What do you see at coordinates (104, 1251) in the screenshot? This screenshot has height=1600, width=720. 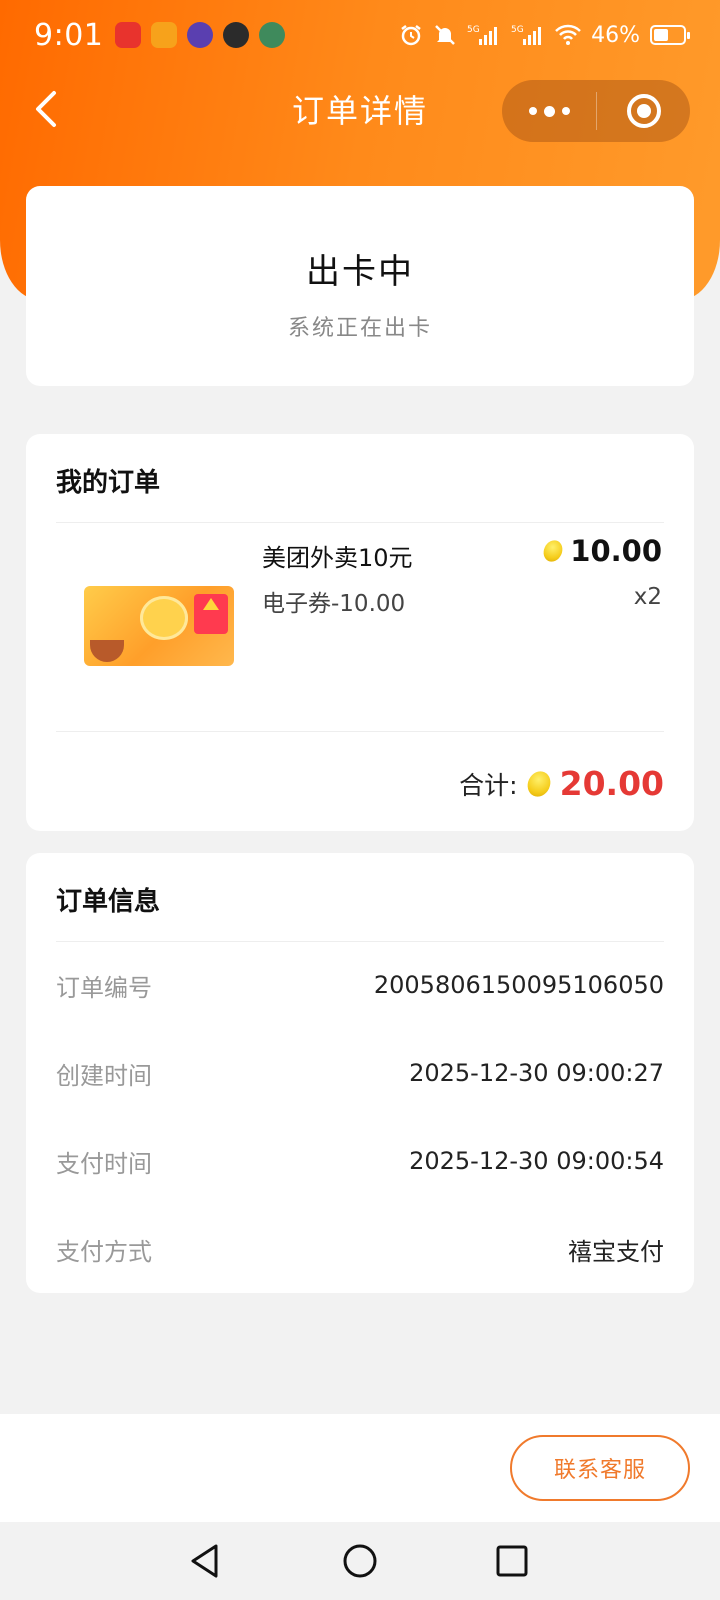 I see `info-label: 支付方式` at bounding box center [104, 1251].